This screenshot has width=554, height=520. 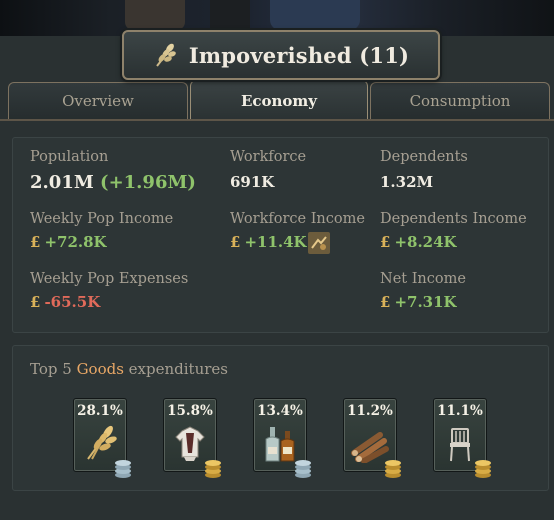 I want to click on tab-label: Overview, so click(x=98, y=101).